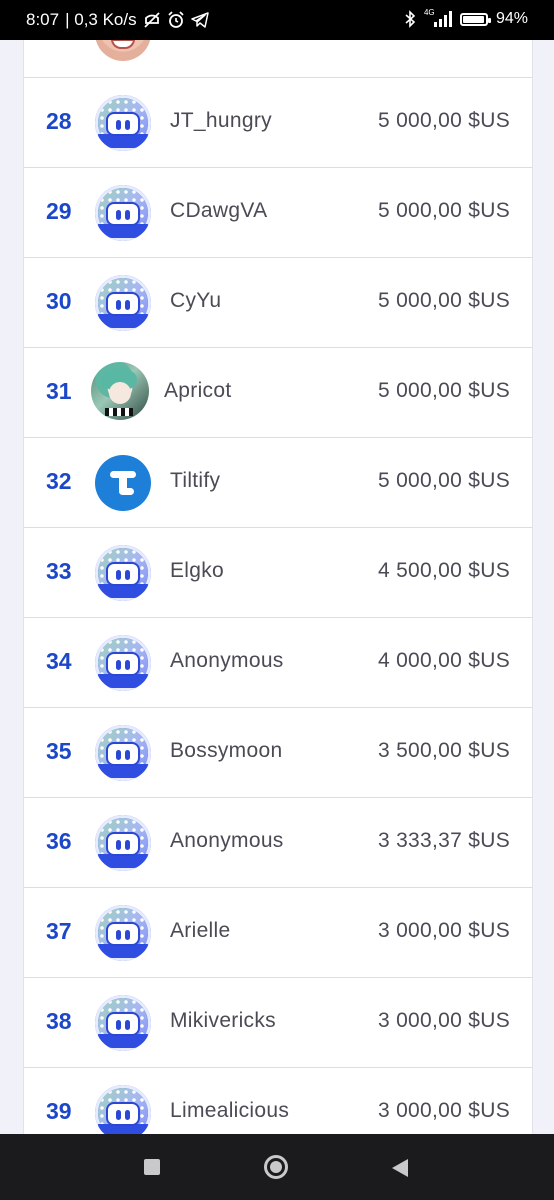  What do you see at coordinates (59, 841) in the screenshot?
I see `rank-number: 36` at bounding box center [59, 841].